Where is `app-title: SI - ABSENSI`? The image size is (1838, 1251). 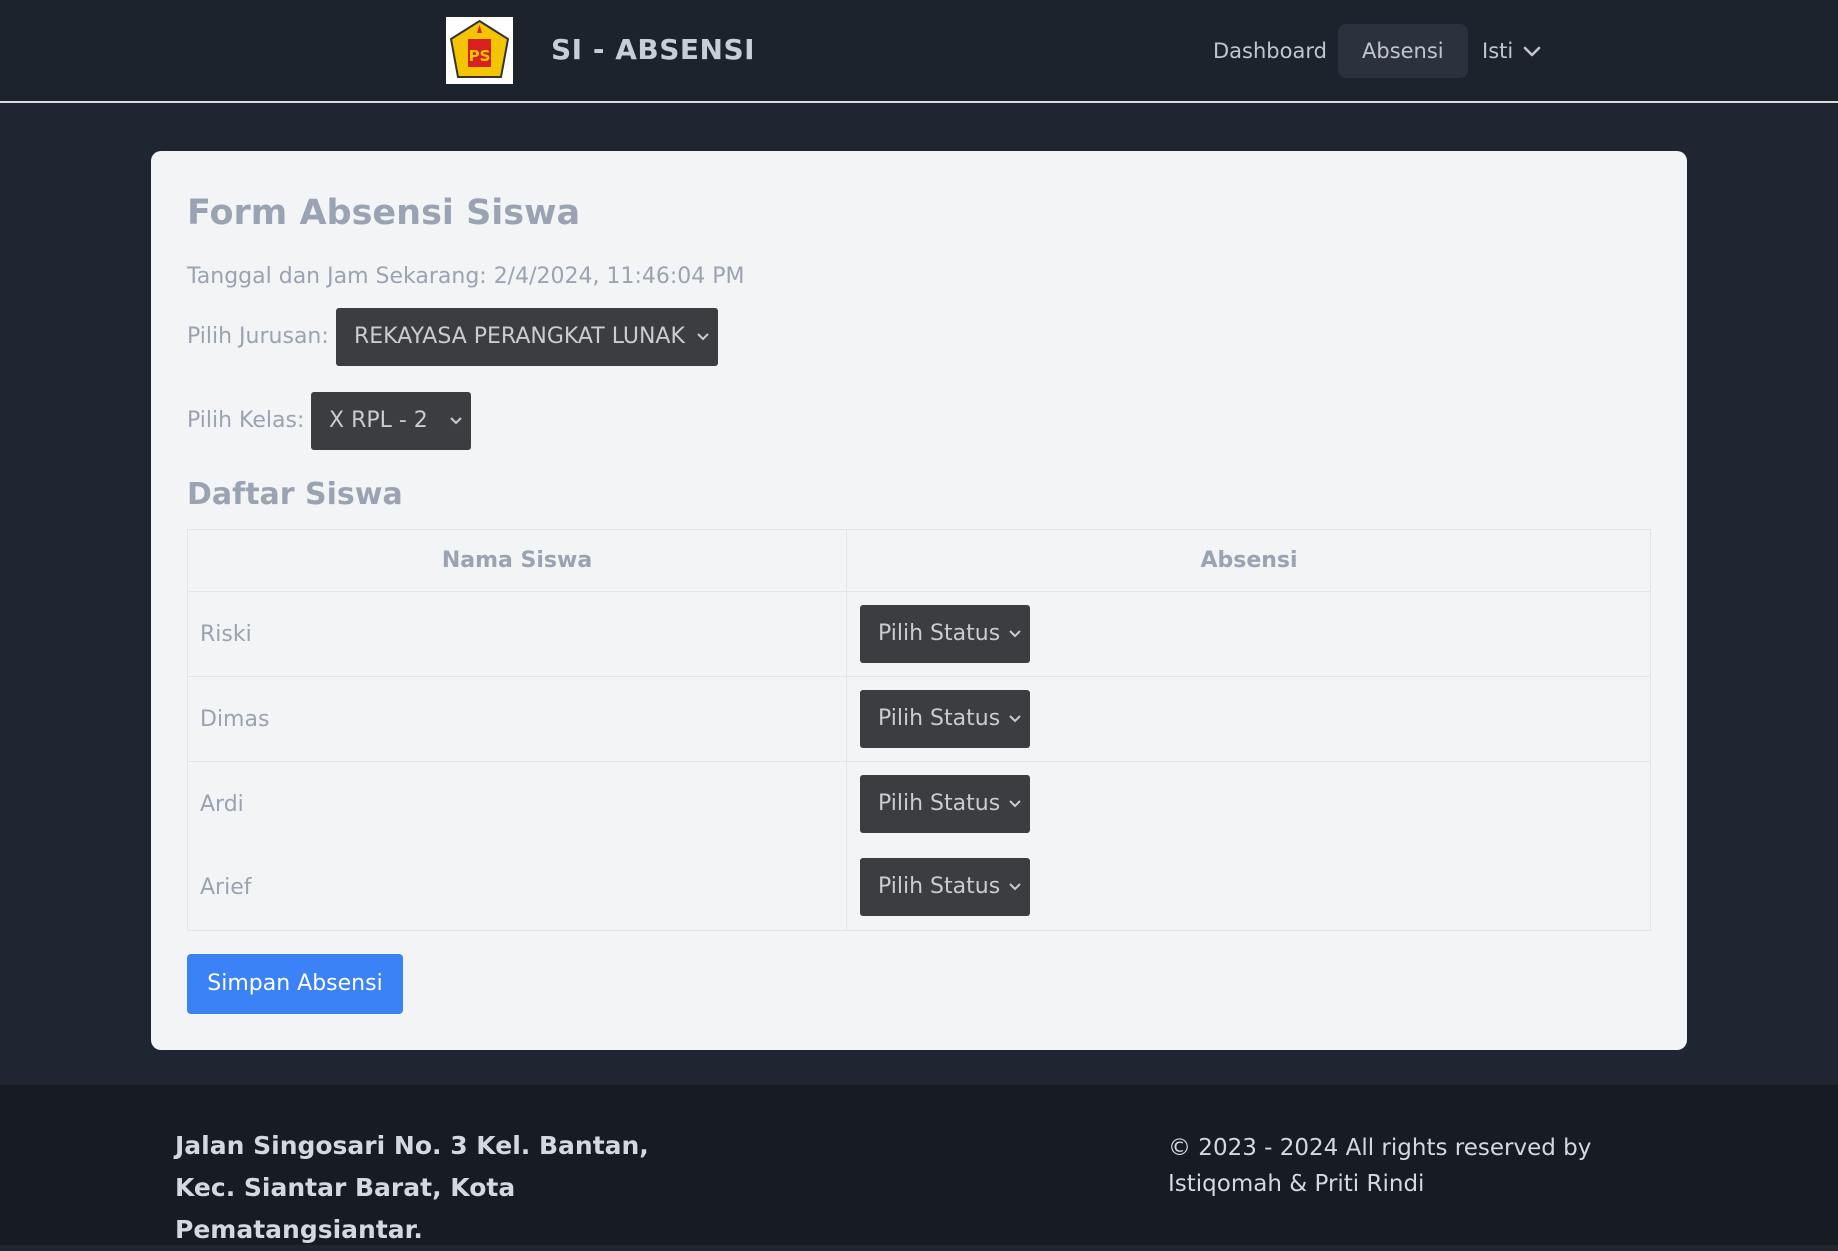 app-title: SI - ABSENSI is located at coordinates (653, 49).